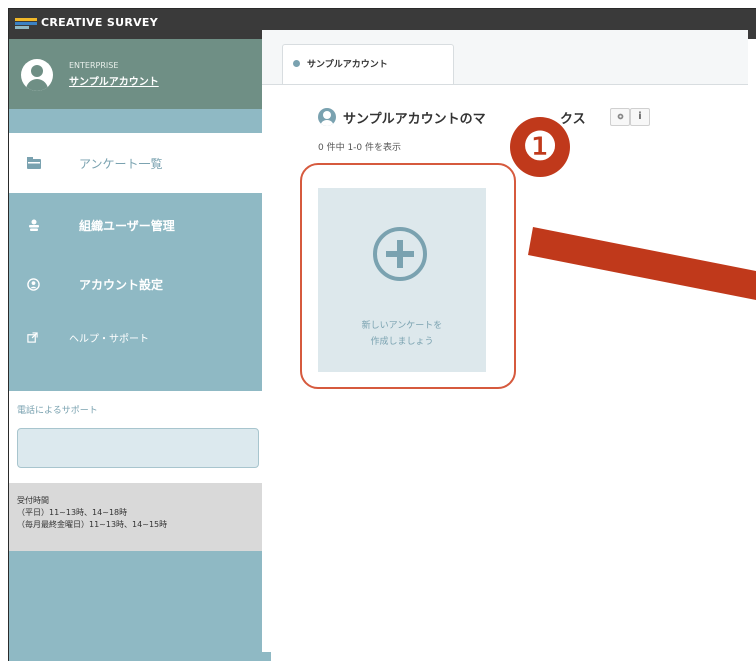 Image resolution: width=756 pixels, height=661 pixels. I want to click on annotation-step-badge: ❶, so click(540, 147).